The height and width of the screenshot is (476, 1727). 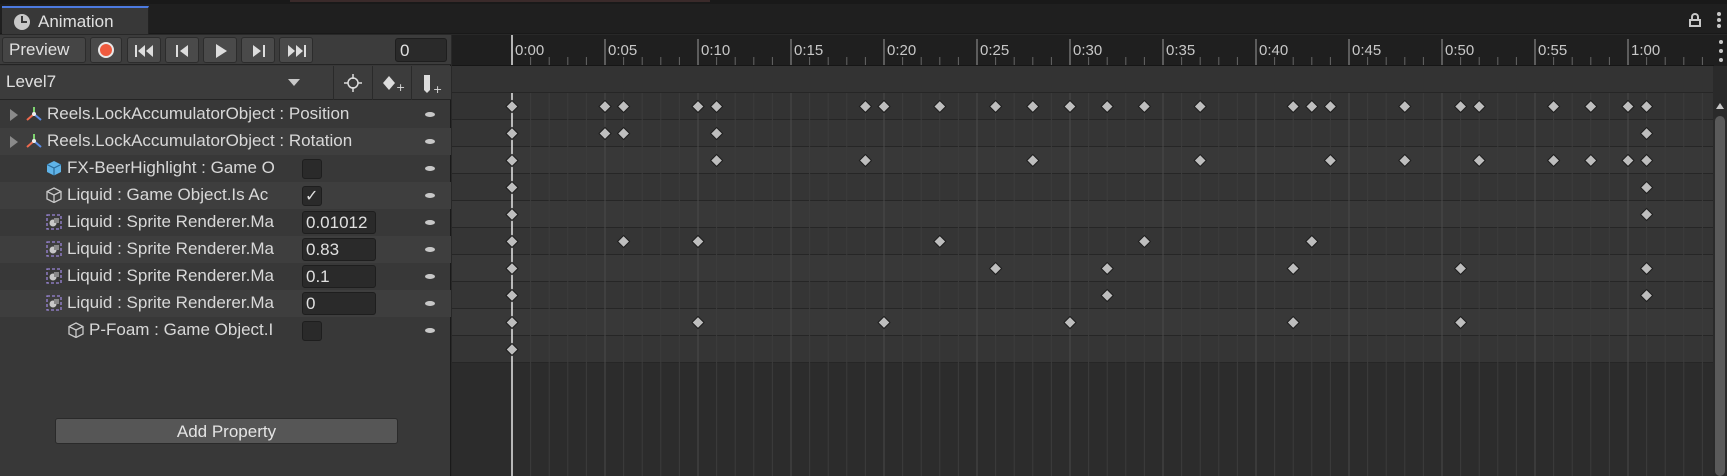 I want to click on property-value-input: 0.1, so click(x=339, y=276).